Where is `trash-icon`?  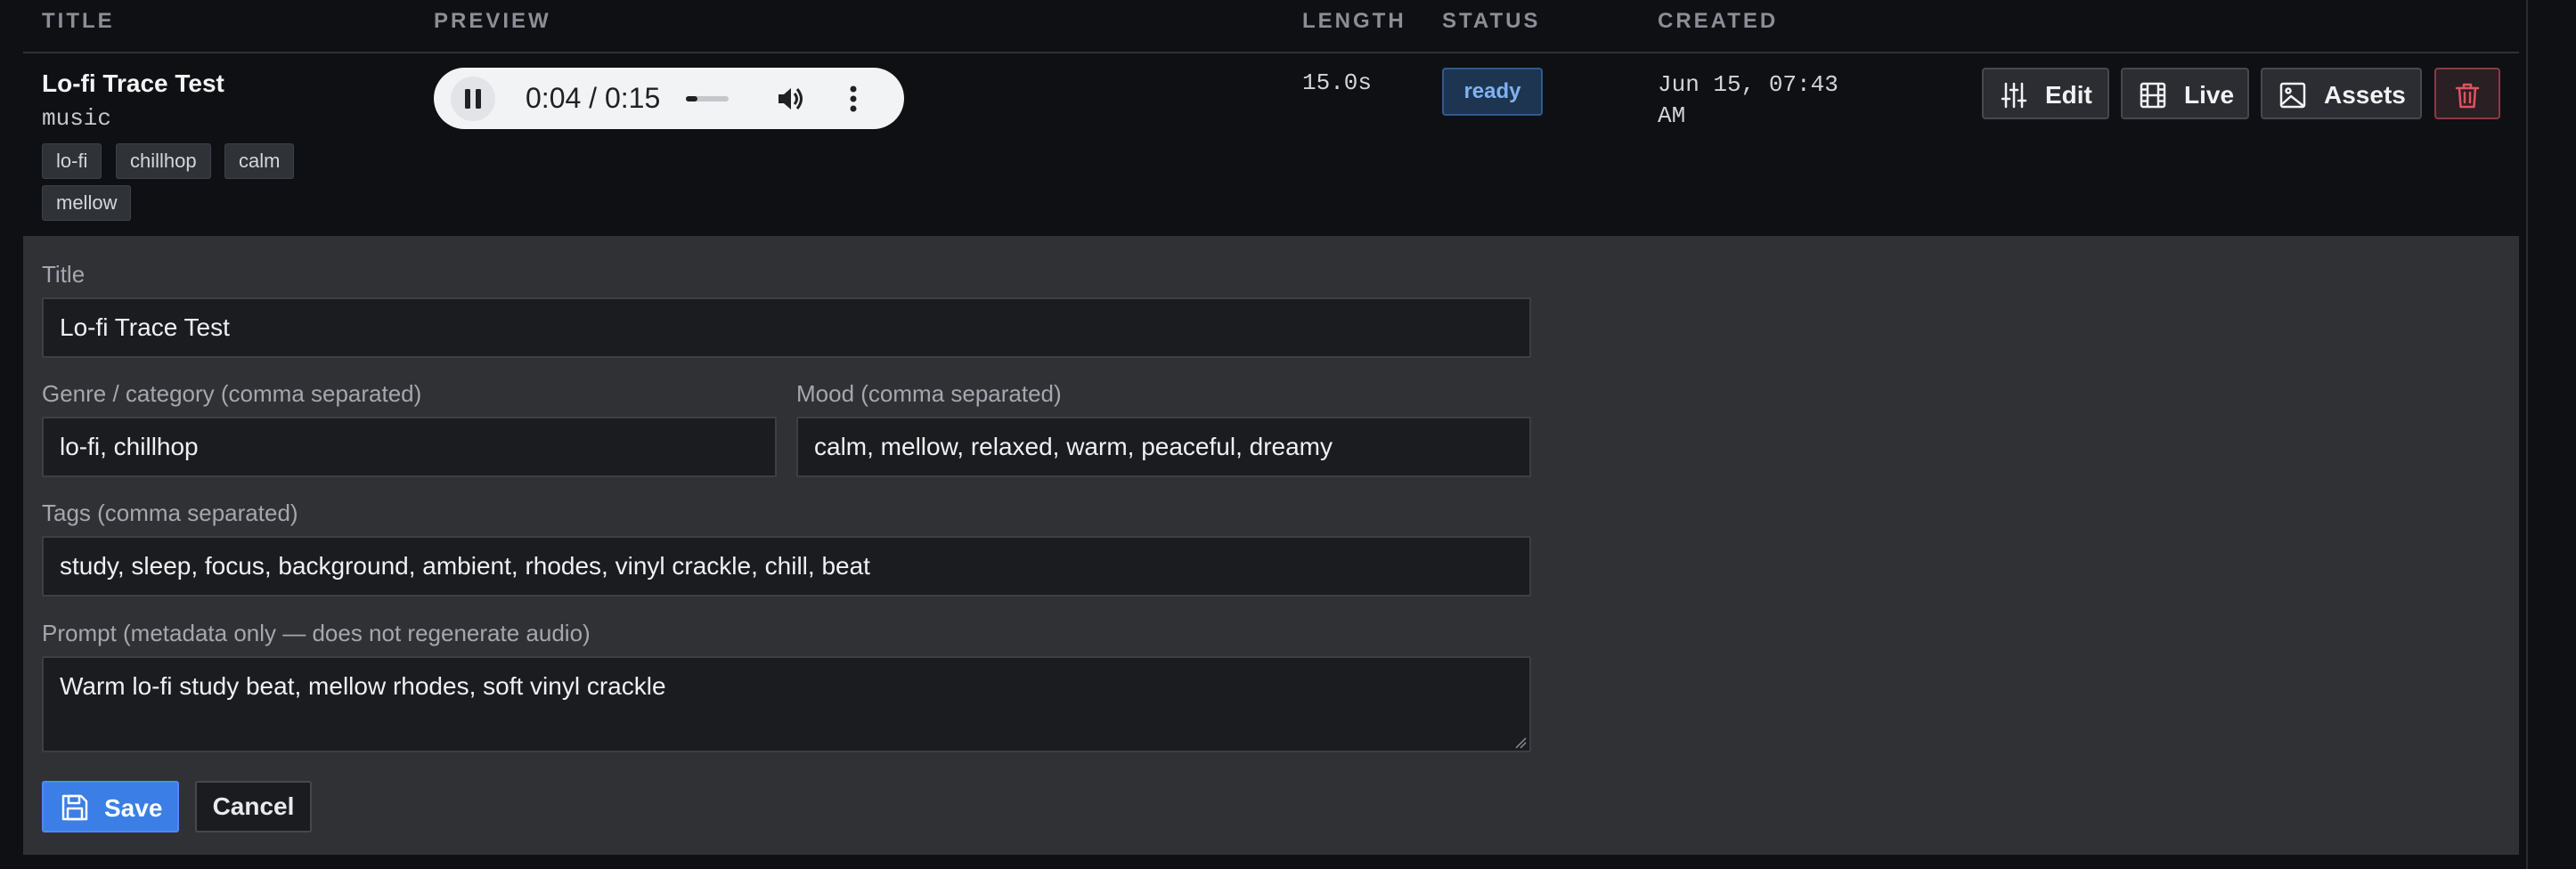 trash-icon is located at coordinates (2468, 96).